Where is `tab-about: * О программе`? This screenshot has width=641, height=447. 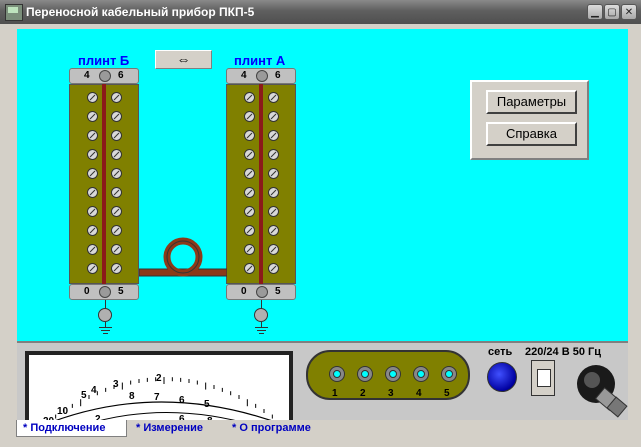
tab-about: * О программе is located at coordinates (278, 428).